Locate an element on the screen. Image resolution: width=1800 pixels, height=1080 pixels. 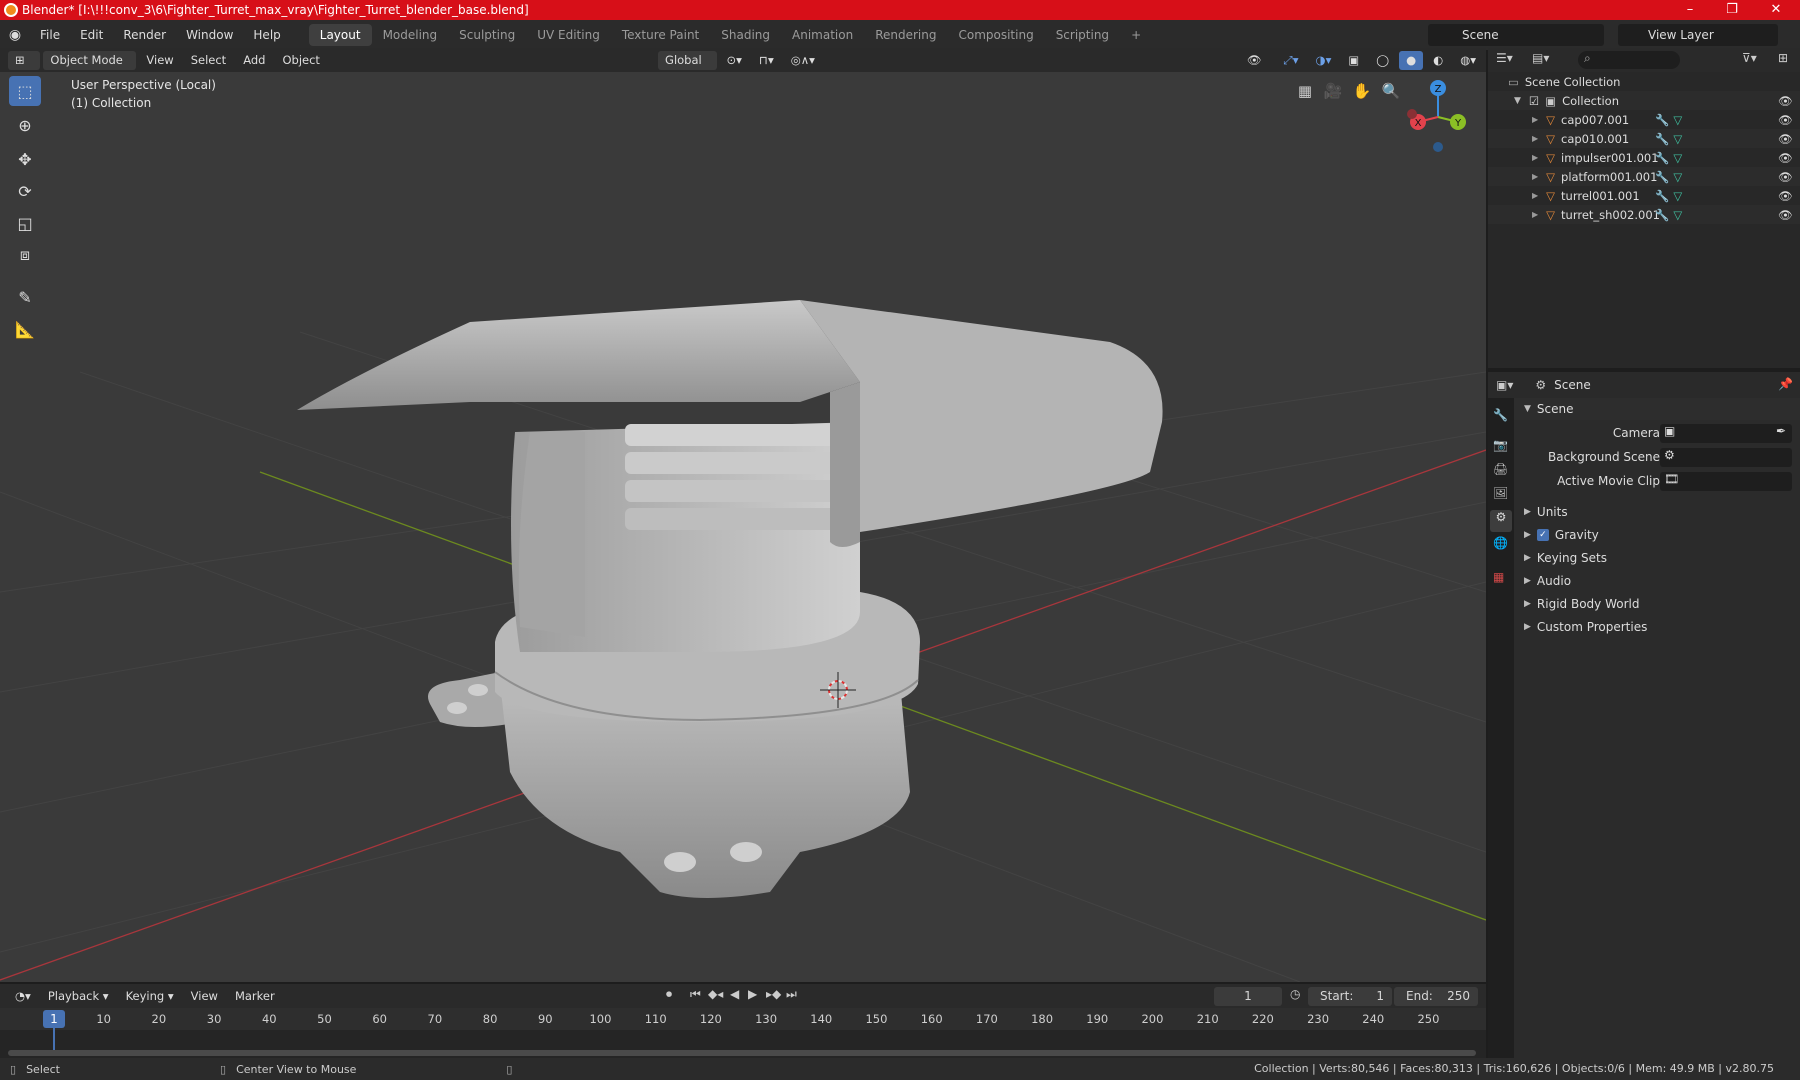
play-icon: ▶ is located at coordinates (752, 994).